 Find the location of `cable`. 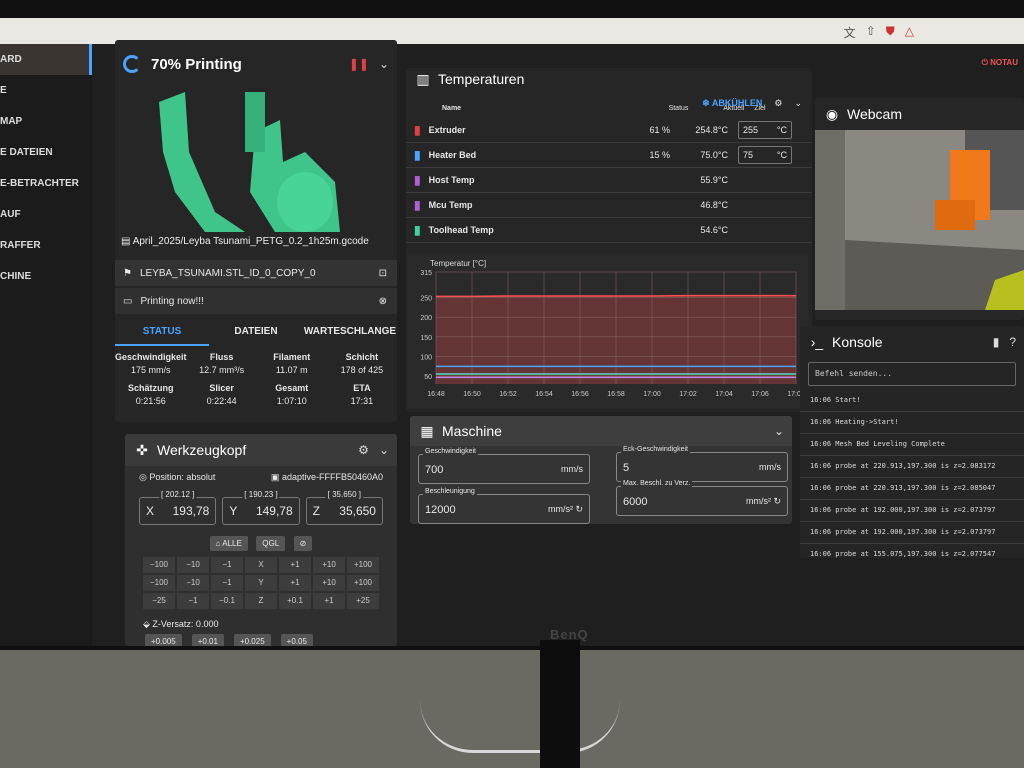

cable is located at coordinates (520, 726).